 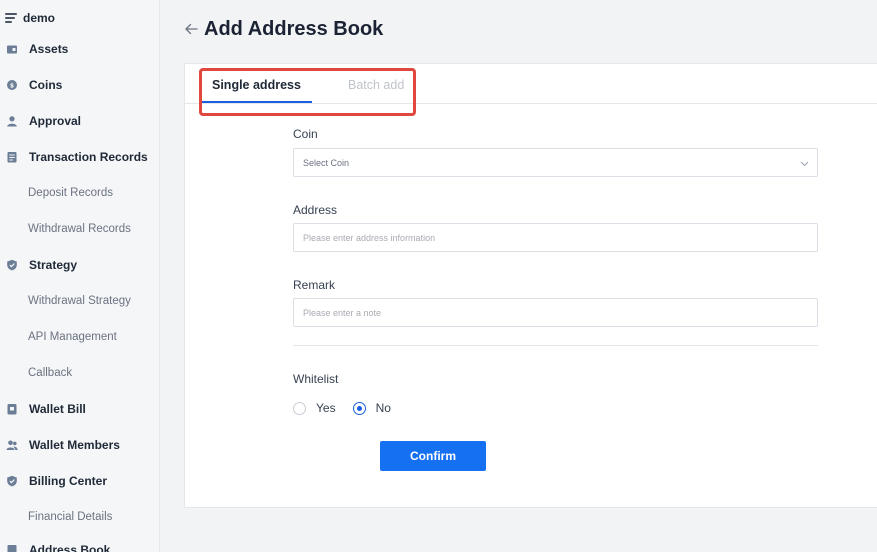 What do you see at coordinates (70, 517) in the screenshot?
I see `sidebar-item-label: Financial Details` at bounding box center [70, 517].